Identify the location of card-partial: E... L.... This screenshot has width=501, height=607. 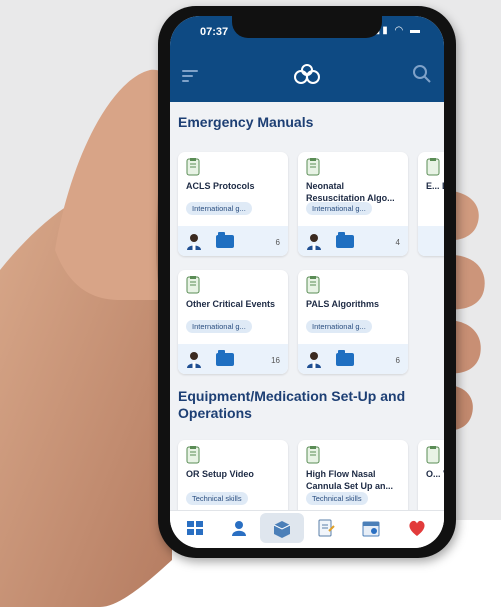
(431, 204).